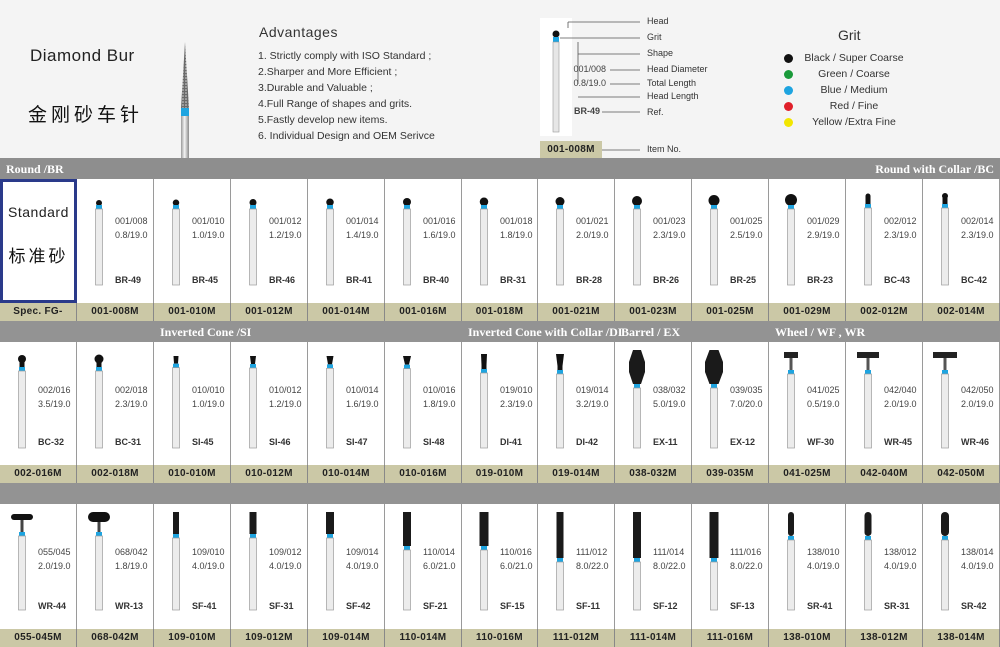  What do you see at coordinates (131, 235) in the screenshot?
I see `bur-spec-length: 0.8/19.0` at bounding box center [131, 235].